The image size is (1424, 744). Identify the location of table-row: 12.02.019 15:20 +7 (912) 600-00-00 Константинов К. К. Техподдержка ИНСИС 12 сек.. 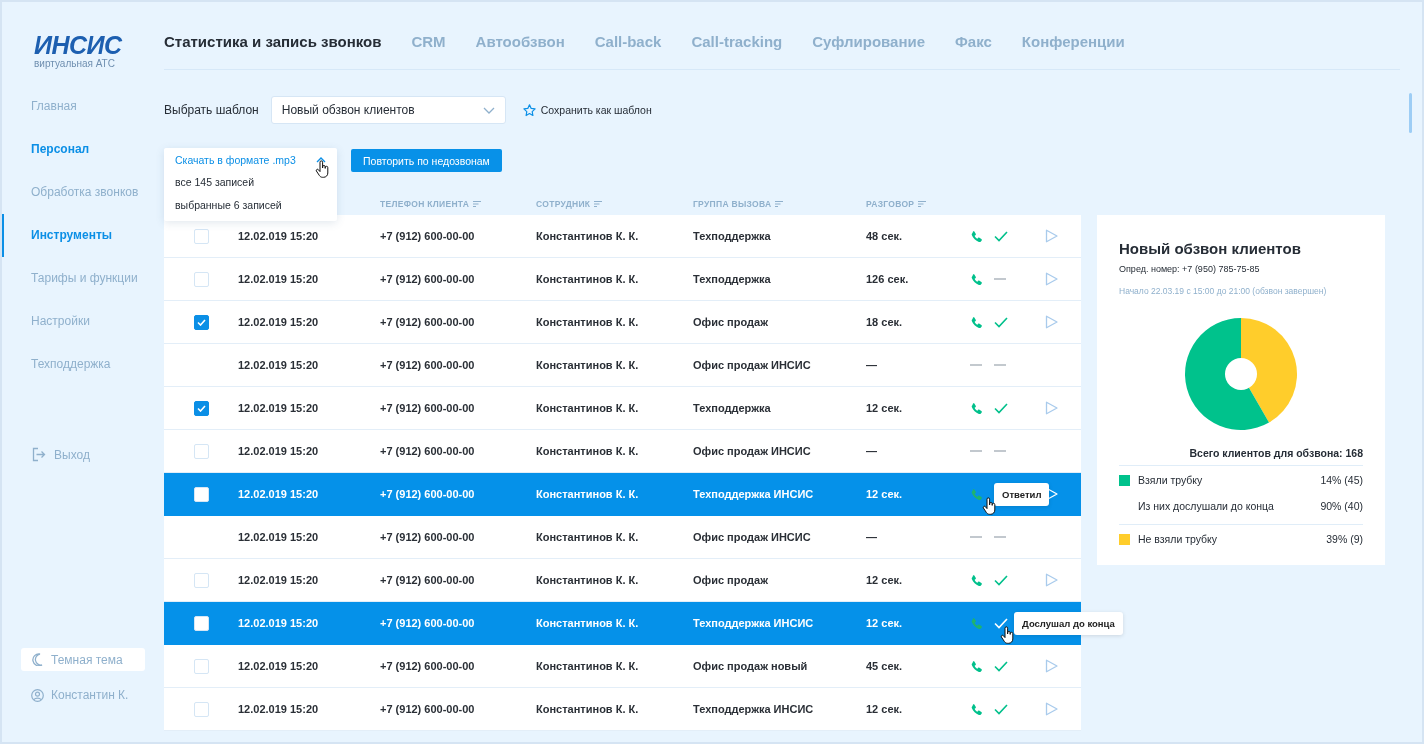
(622, 709).